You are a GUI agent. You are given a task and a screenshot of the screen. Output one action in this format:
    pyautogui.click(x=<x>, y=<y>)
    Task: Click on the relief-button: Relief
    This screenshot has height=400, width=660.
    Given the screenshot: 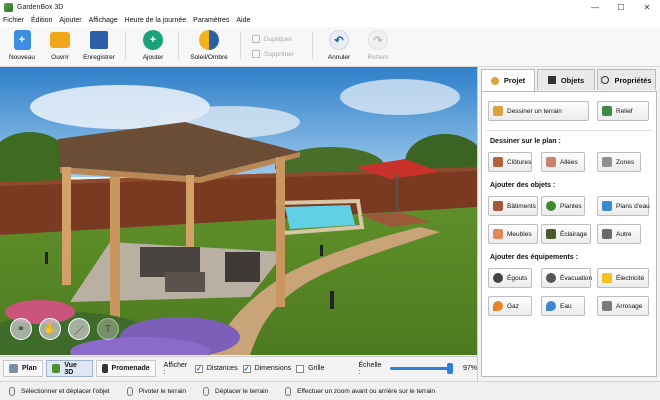 What is the action you would take?
    pyautogui.click(x=623, y=111)
    